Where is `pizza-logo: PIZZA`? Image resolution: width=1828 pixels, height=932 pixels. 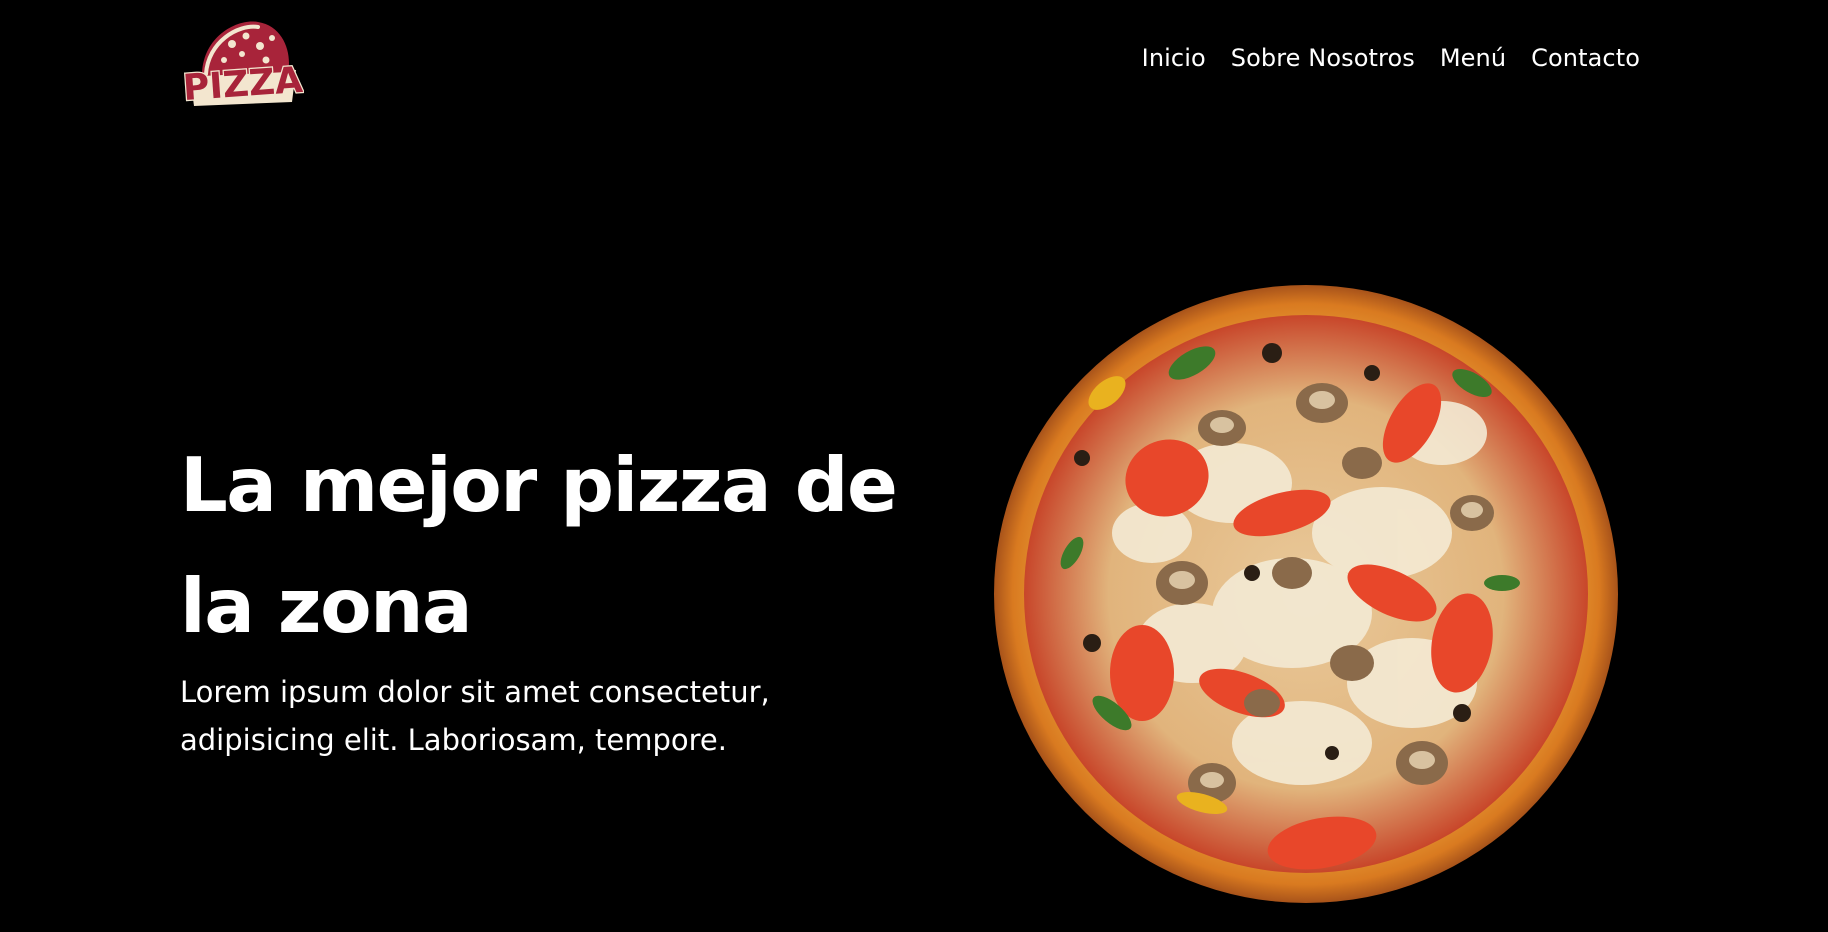
pizza-logo: PIZZA is located at coordinates (242, 61).